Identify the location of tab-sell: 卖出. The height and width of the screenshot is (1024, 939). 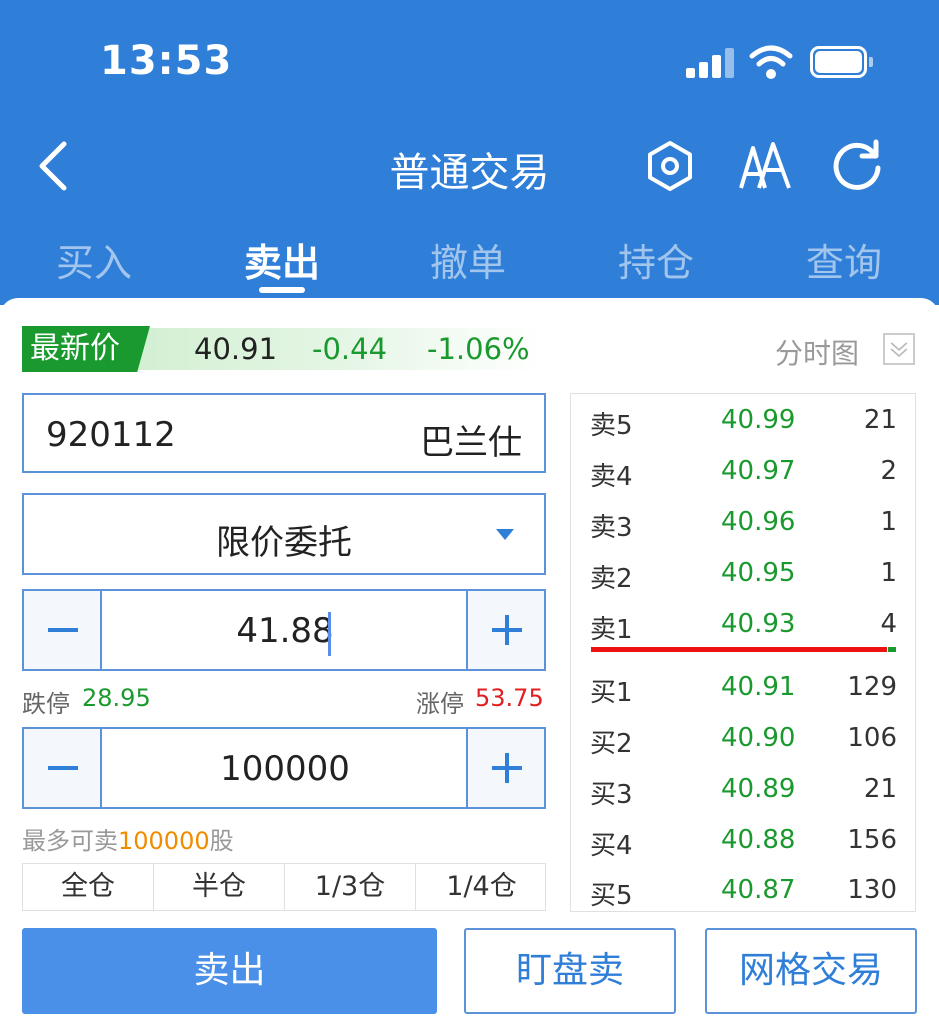
(282, 259).